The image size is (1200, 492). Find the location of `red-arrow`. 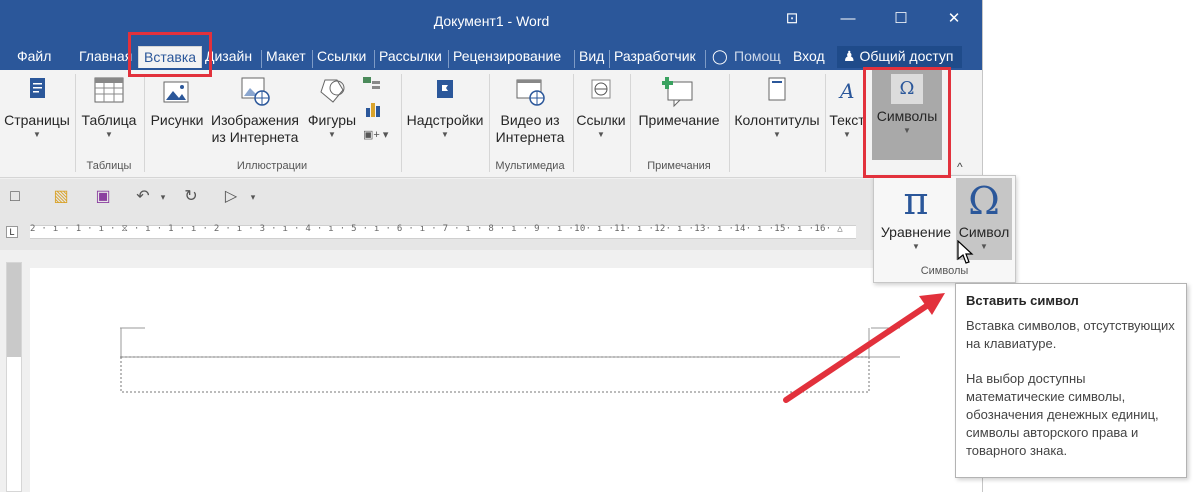

red-arrow is located at coordinates (864, 348).